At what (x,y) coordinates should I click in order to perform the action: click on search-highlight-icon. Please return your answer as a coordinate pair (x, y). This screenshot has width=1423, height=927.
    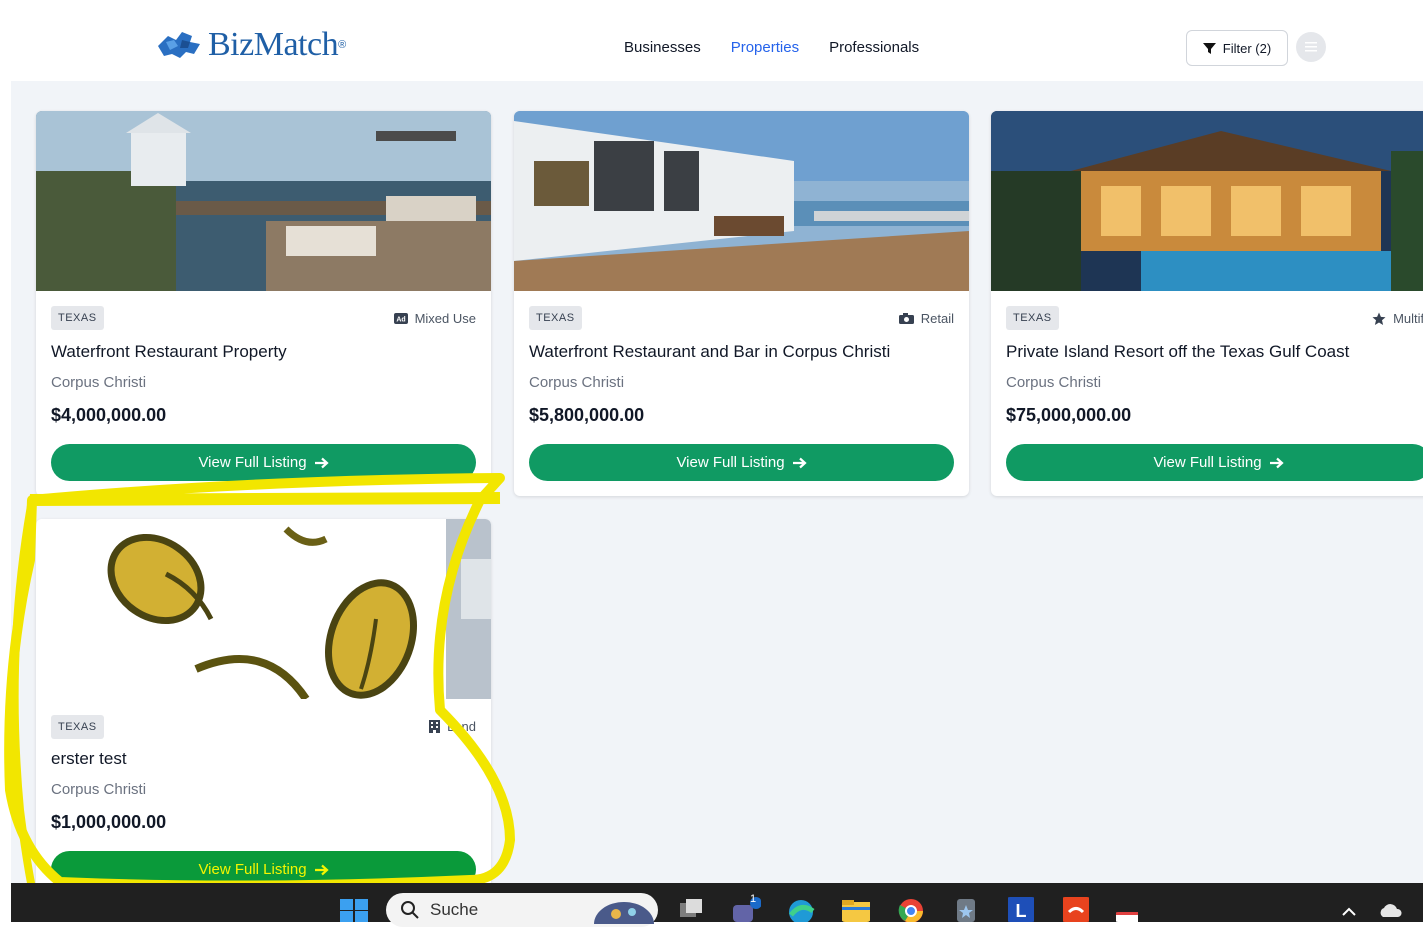
    Looking at the image, I should click on (624, 913).